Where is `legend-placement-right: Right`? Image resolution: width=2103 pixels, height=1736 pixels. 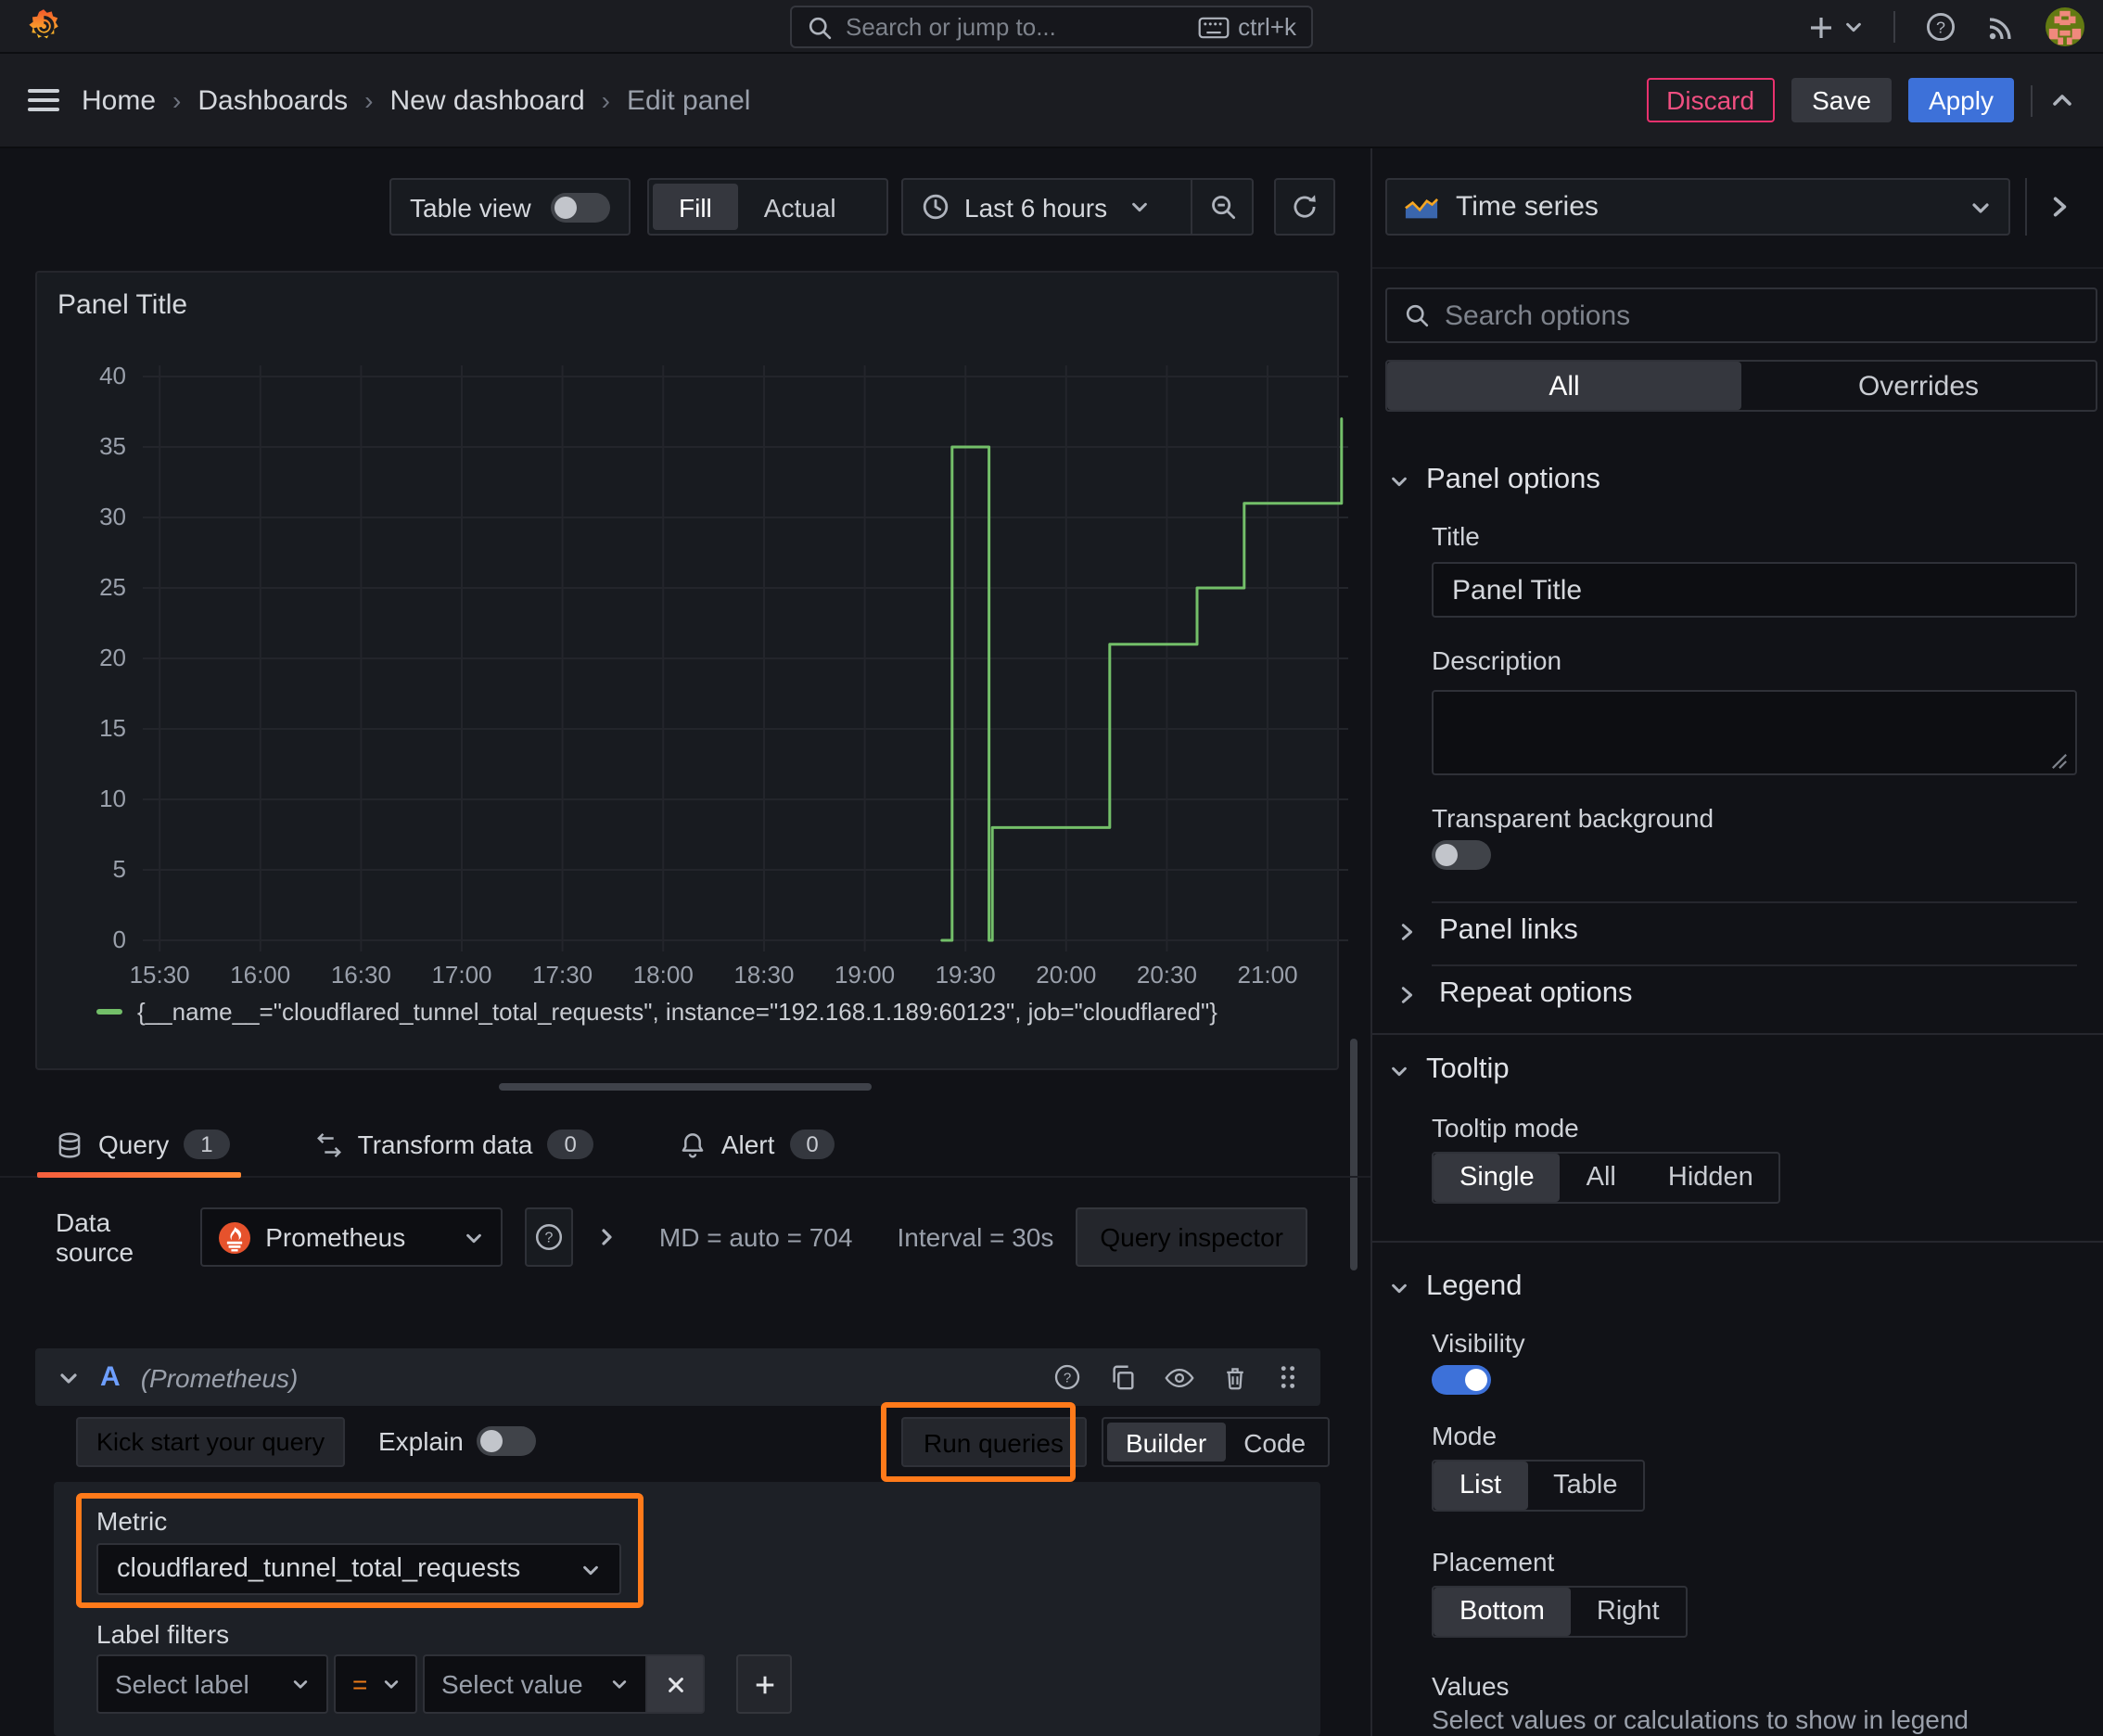 legend-placement-right: Right is located at coordinates (1628, 1612).